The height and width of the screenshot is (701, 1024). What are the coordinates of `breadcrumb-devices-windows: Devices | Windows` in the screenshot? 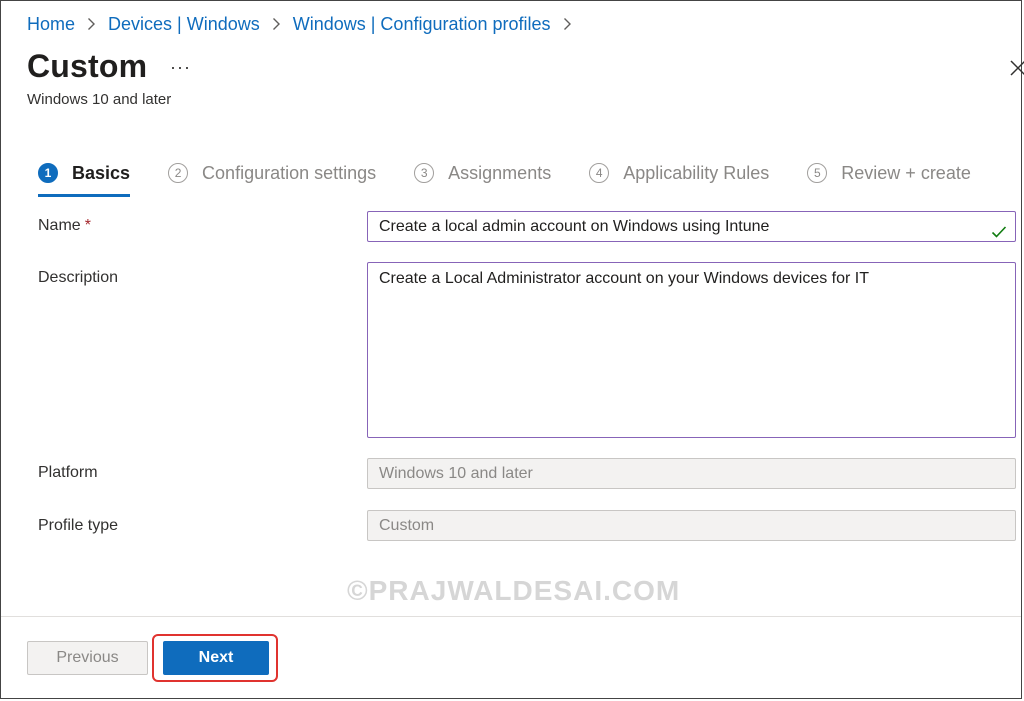 It's located at (184, 24).